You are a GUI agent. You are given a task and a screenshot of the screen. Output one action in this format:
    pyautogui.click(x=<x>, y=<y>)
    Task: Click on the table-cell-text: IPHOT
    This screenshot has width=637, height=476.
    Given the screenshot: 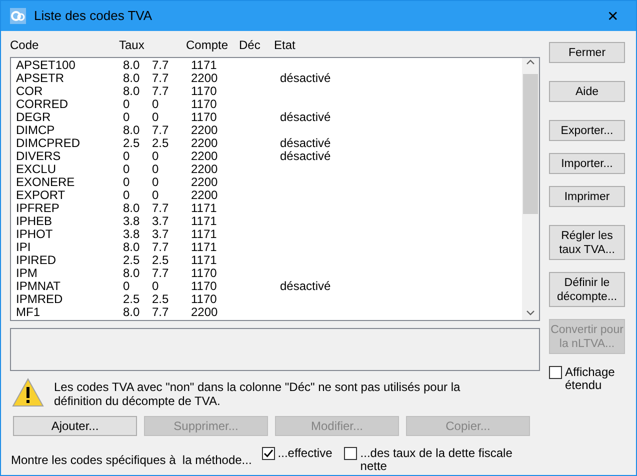 What is the action you would take?
    pyautogui.click(x=35, y=234)
    